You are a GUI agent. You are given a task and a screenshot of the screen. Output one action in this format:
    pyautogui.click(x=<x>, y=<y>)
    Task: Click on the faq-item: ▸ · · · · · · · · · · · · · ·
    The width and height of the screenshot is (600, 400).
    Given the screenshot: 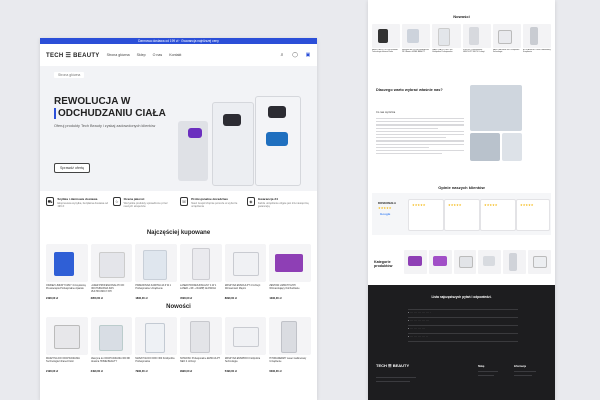 What is the action you would take?
    pyautogui.click(x=418, y=336)
    